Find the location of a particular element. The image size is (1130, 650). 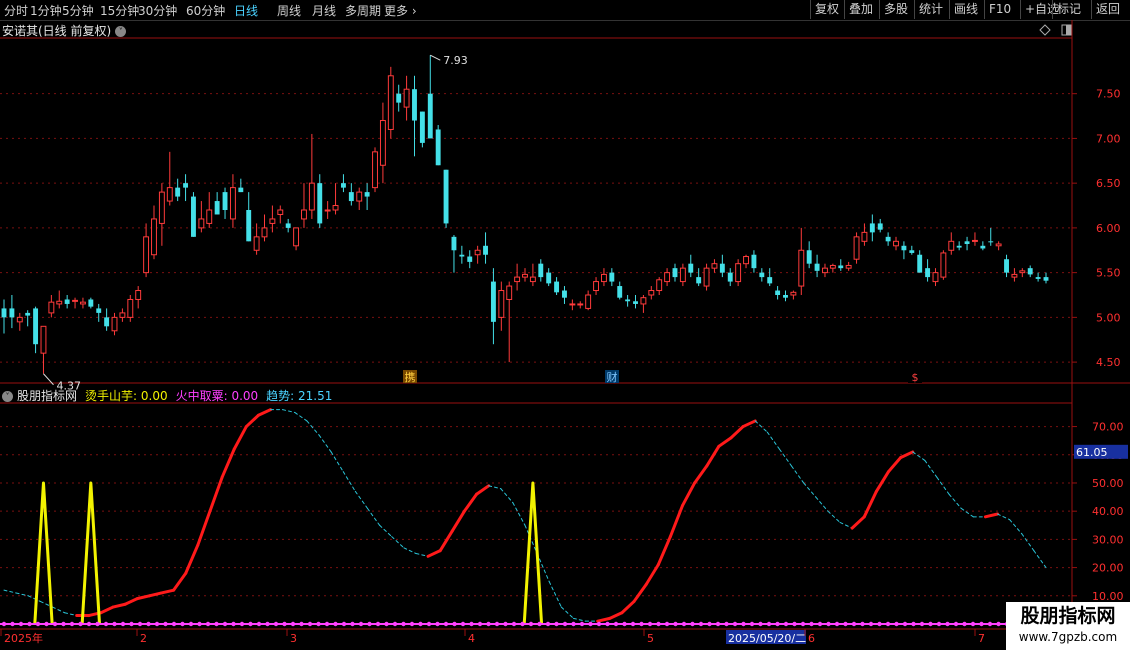

toolbar-button-3: 统计 is located at coordinates (930, 9).